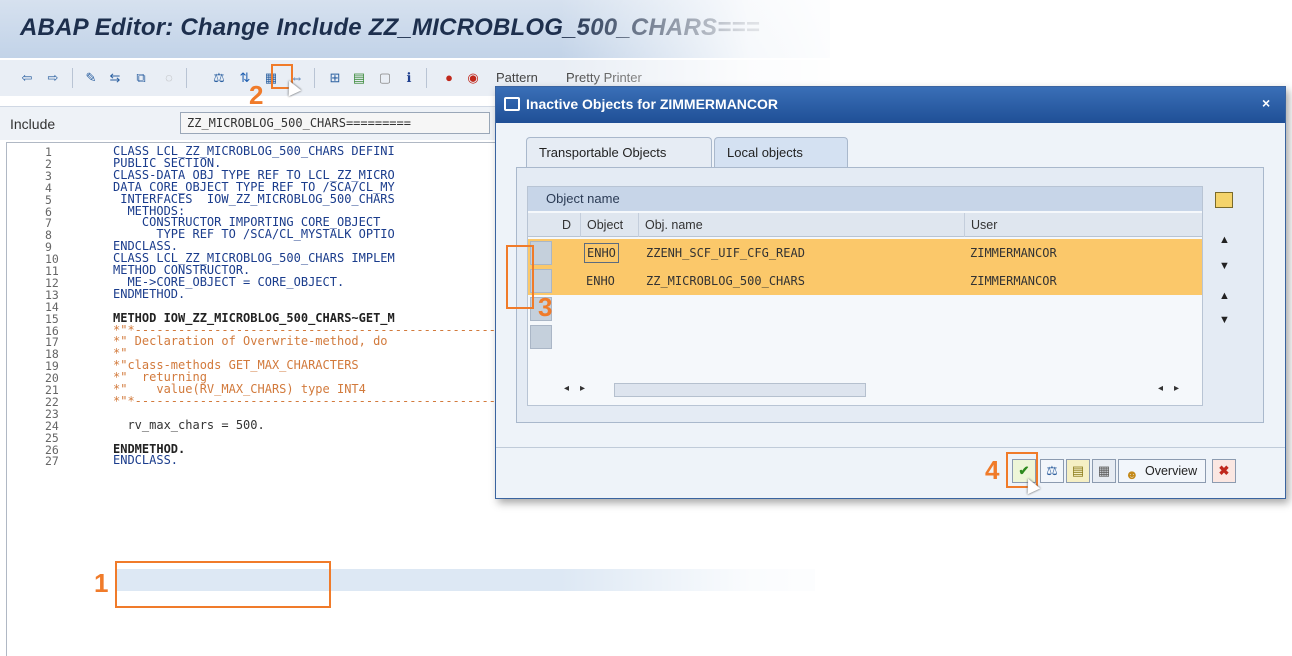 This screenshot has width=1292, height=656. Describe the element at coordinates (33, 124) in the screenshot. I see `include-label: Include` at that location.